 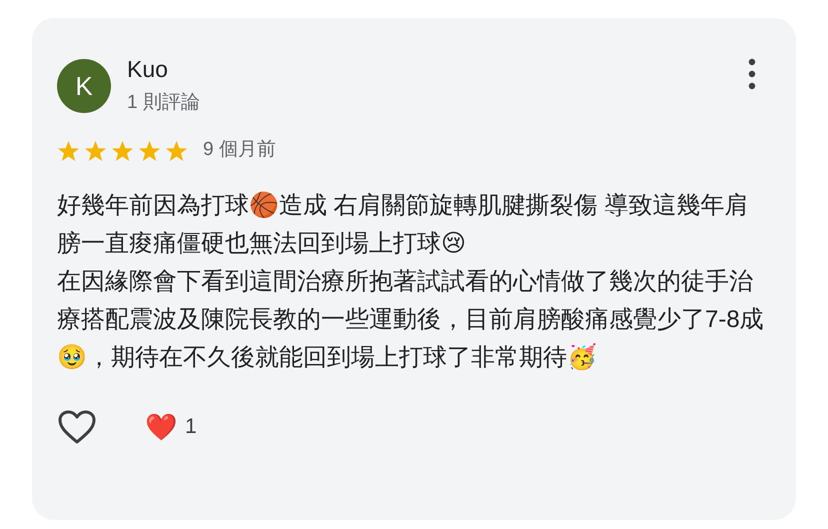 I want to click on author-name: Kuo, so click(x=163, y=70).